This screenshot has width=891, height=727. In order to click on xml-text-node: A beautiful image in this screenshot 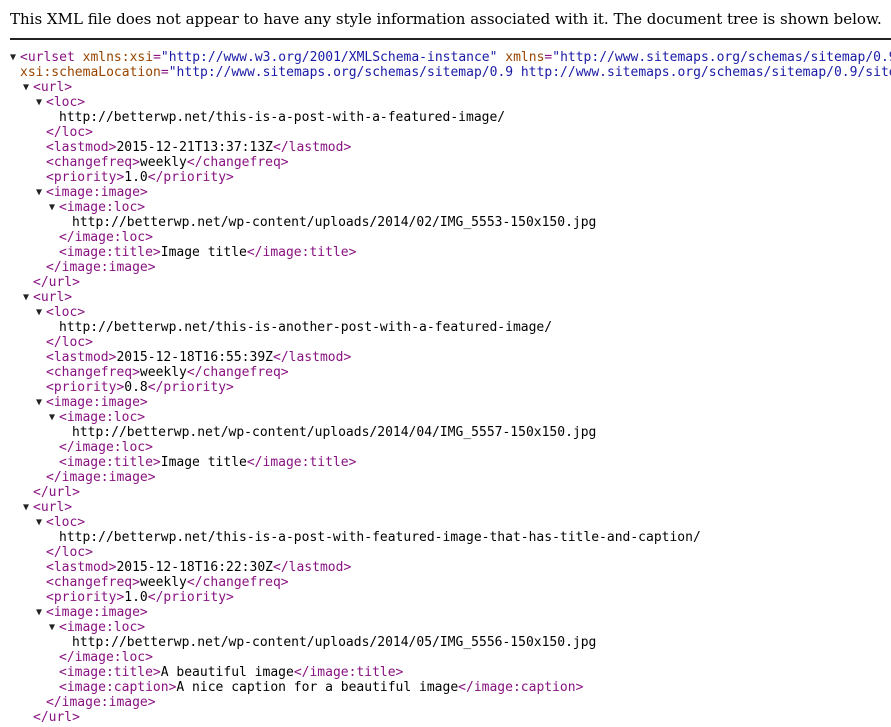, I will do `click(227, 672)`.